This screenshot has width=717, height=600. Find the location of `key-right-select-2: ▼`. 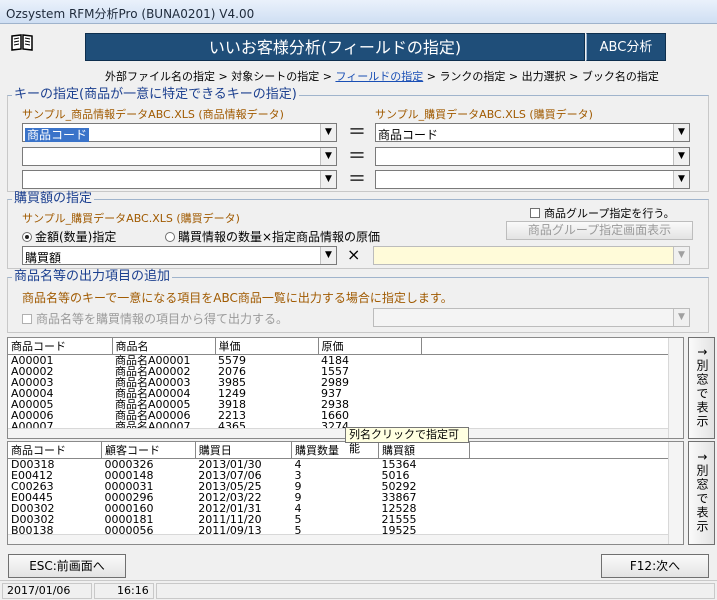

key-right-select-2: ▼ is located at coordinates (532, 156).